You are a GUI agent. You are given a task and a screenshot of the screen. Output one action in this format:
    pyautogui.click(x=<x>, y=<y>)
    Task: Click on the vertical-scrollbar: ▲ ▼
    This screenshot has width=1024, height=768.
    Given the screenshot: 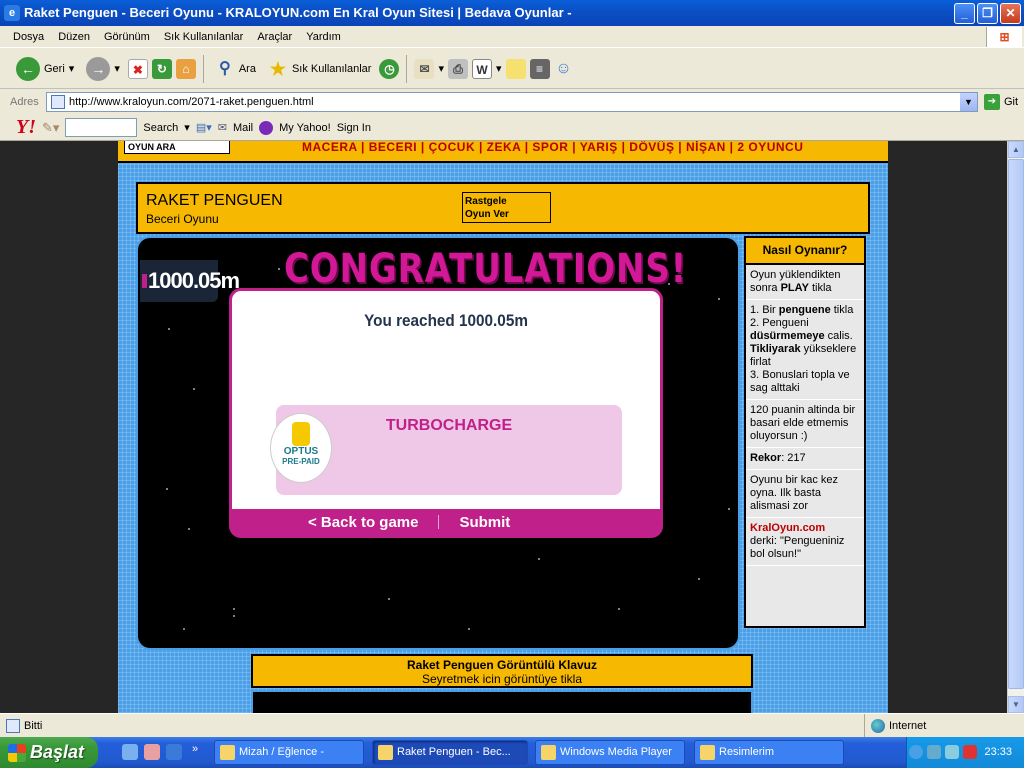 What is the action you would take?
    pyautogui.click(x=1015, y=427)
    